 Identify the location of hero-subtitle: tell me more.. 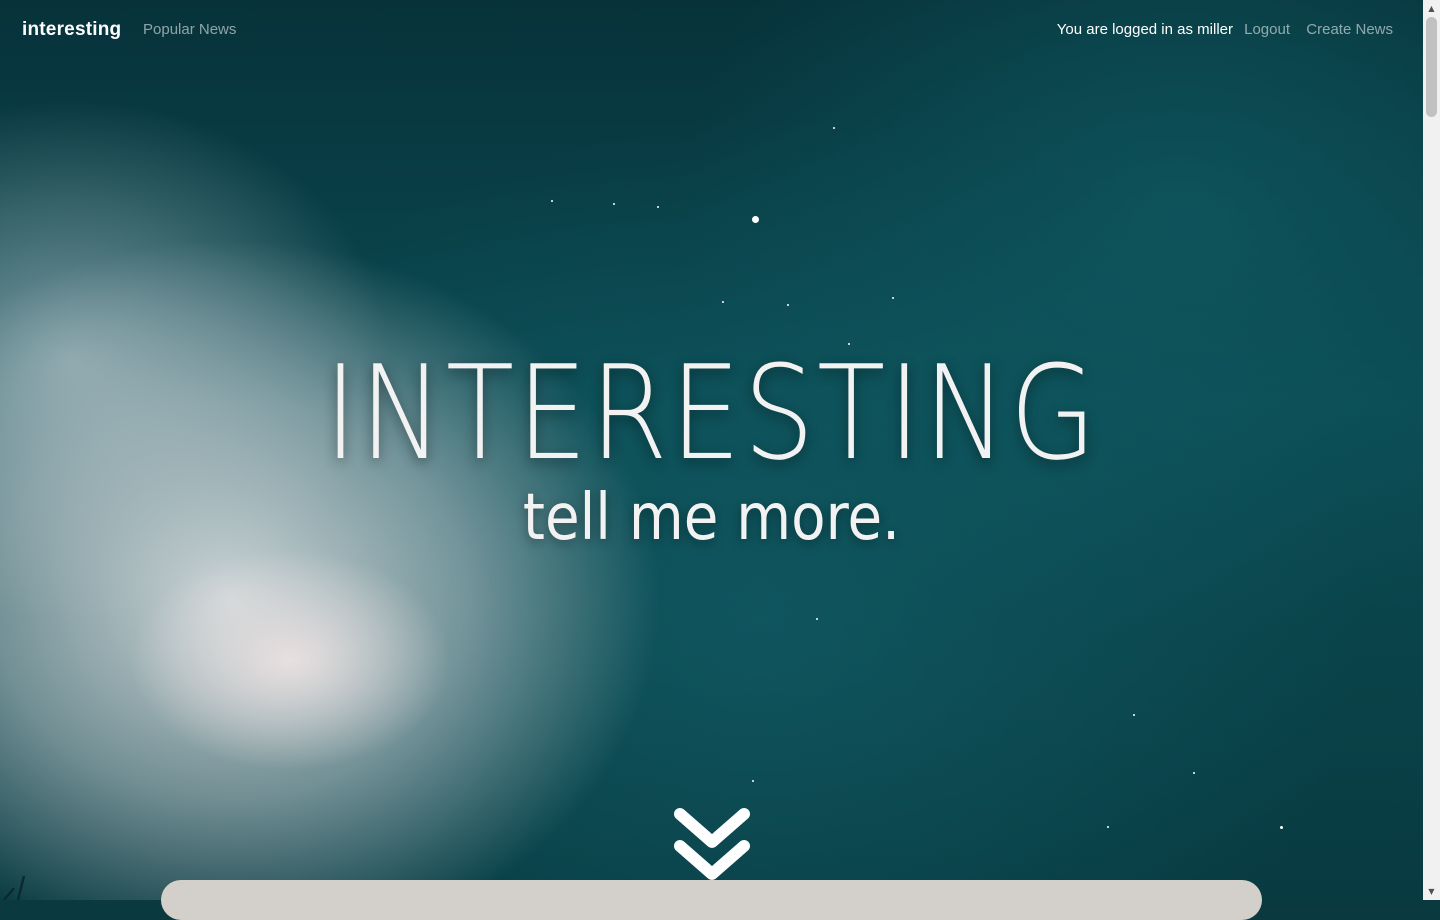
(711, 518).